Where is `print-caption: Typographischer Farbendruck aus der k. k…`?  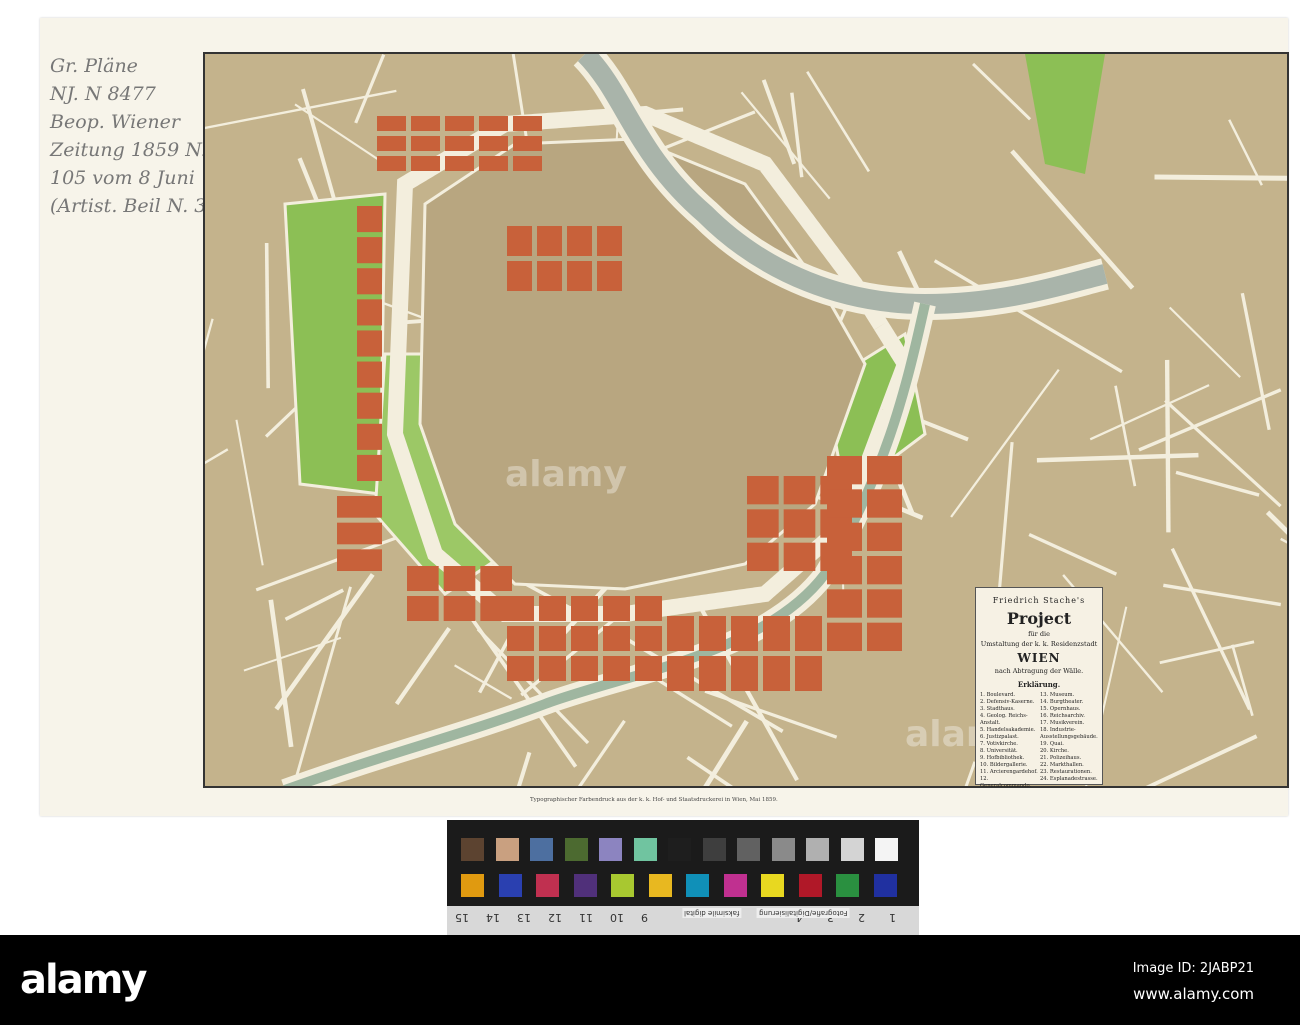 print-caption: Typographischer Farbendruck aus der k. k… is located at coordinates (654, 800).